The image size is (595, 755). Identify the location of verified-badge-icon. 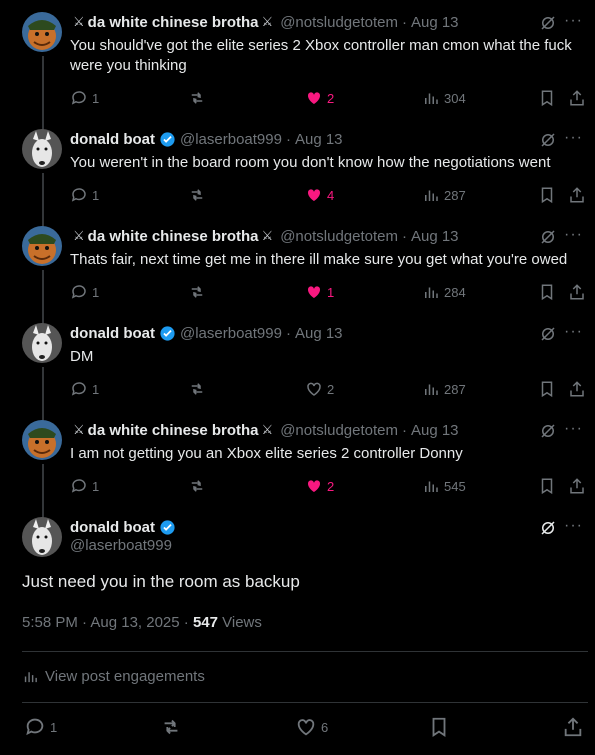
(167, 527).